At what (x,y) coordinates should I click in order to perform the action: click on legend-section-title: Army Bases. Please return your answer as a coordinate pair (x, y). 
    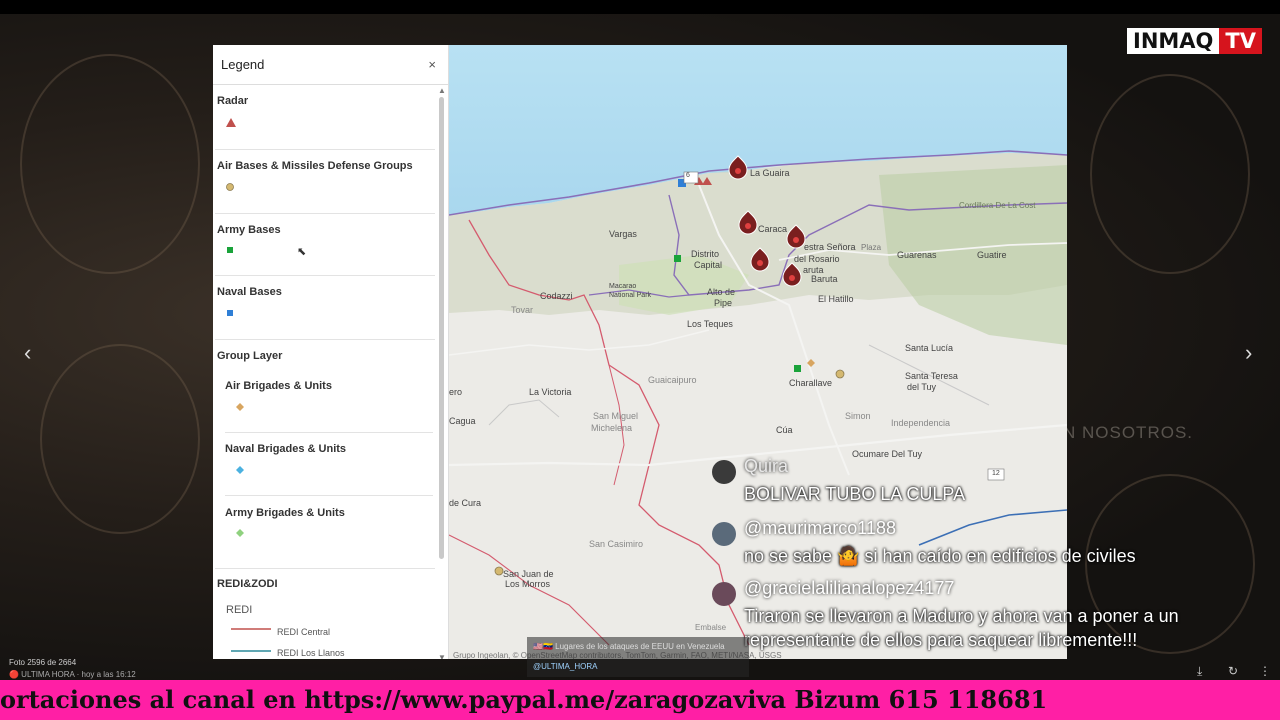
    Looking at the image, I should click on (249, 230).